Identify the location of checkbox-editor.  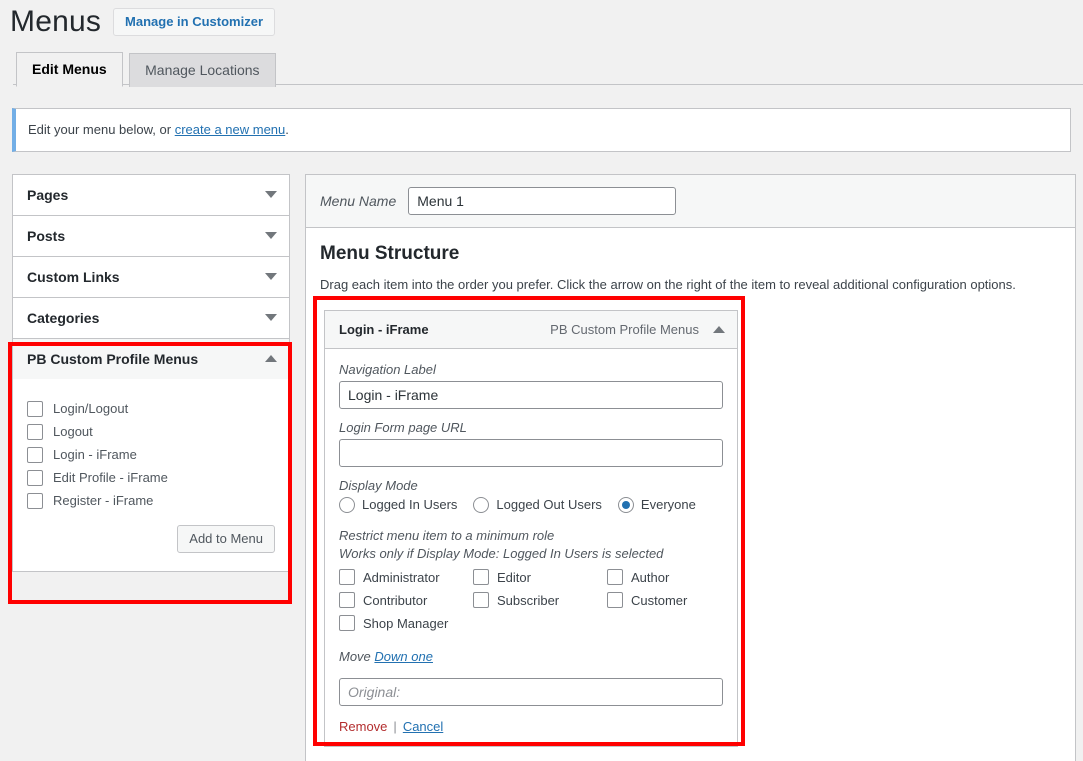
(481, 577).